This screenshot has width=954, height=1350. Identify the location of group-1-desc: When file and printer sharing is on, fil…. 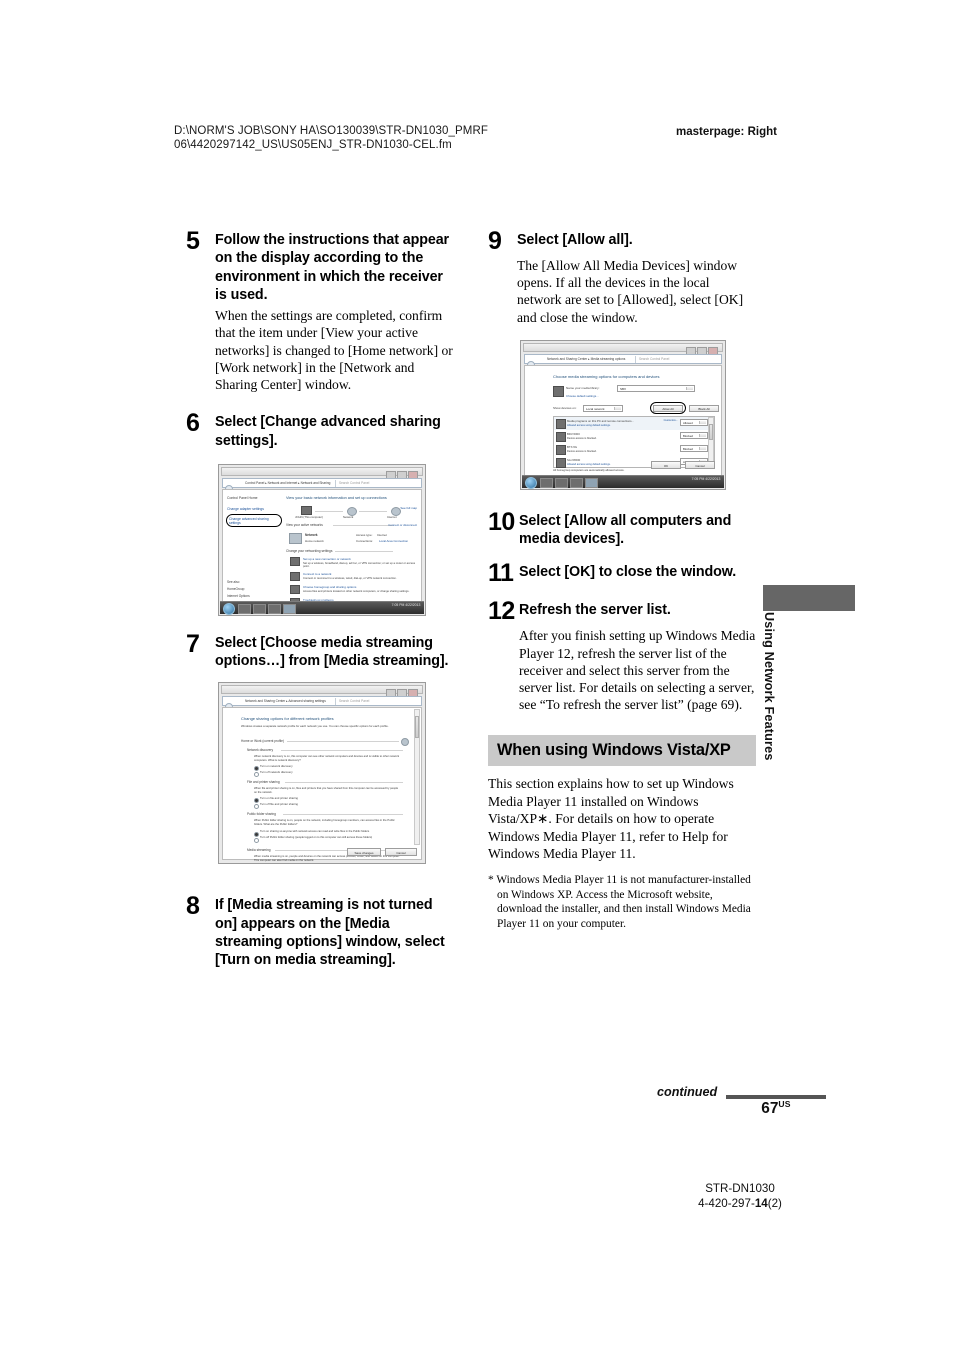
(326, 790).